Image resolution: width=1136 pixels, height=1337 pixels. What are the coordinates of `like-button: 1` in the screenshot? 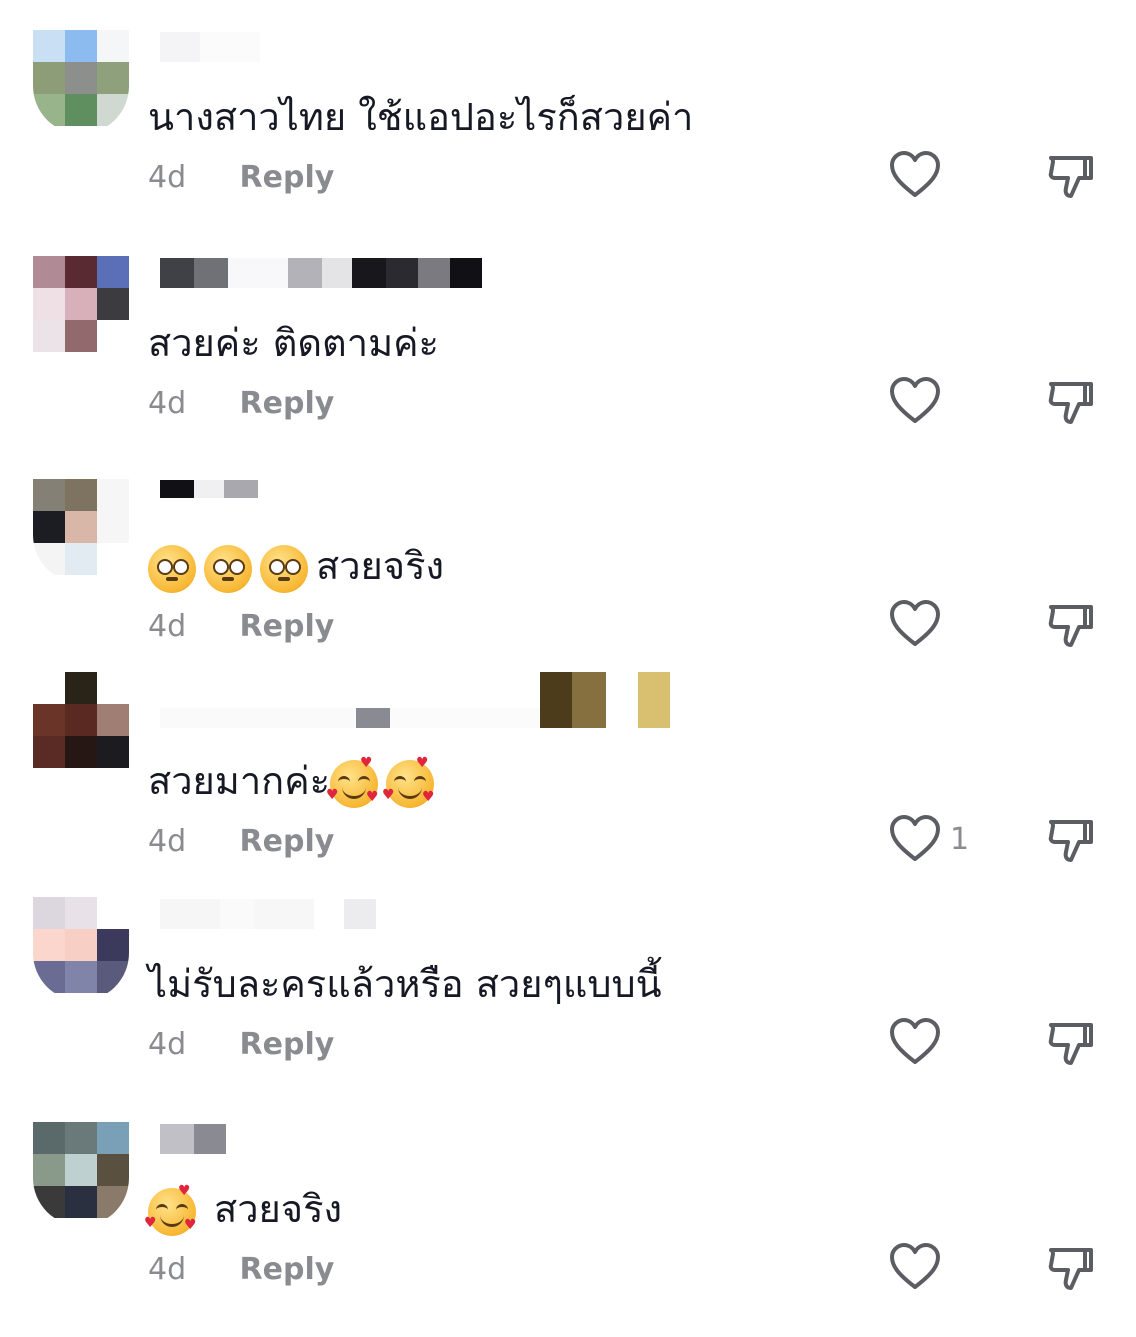 It's located at (928, 839).